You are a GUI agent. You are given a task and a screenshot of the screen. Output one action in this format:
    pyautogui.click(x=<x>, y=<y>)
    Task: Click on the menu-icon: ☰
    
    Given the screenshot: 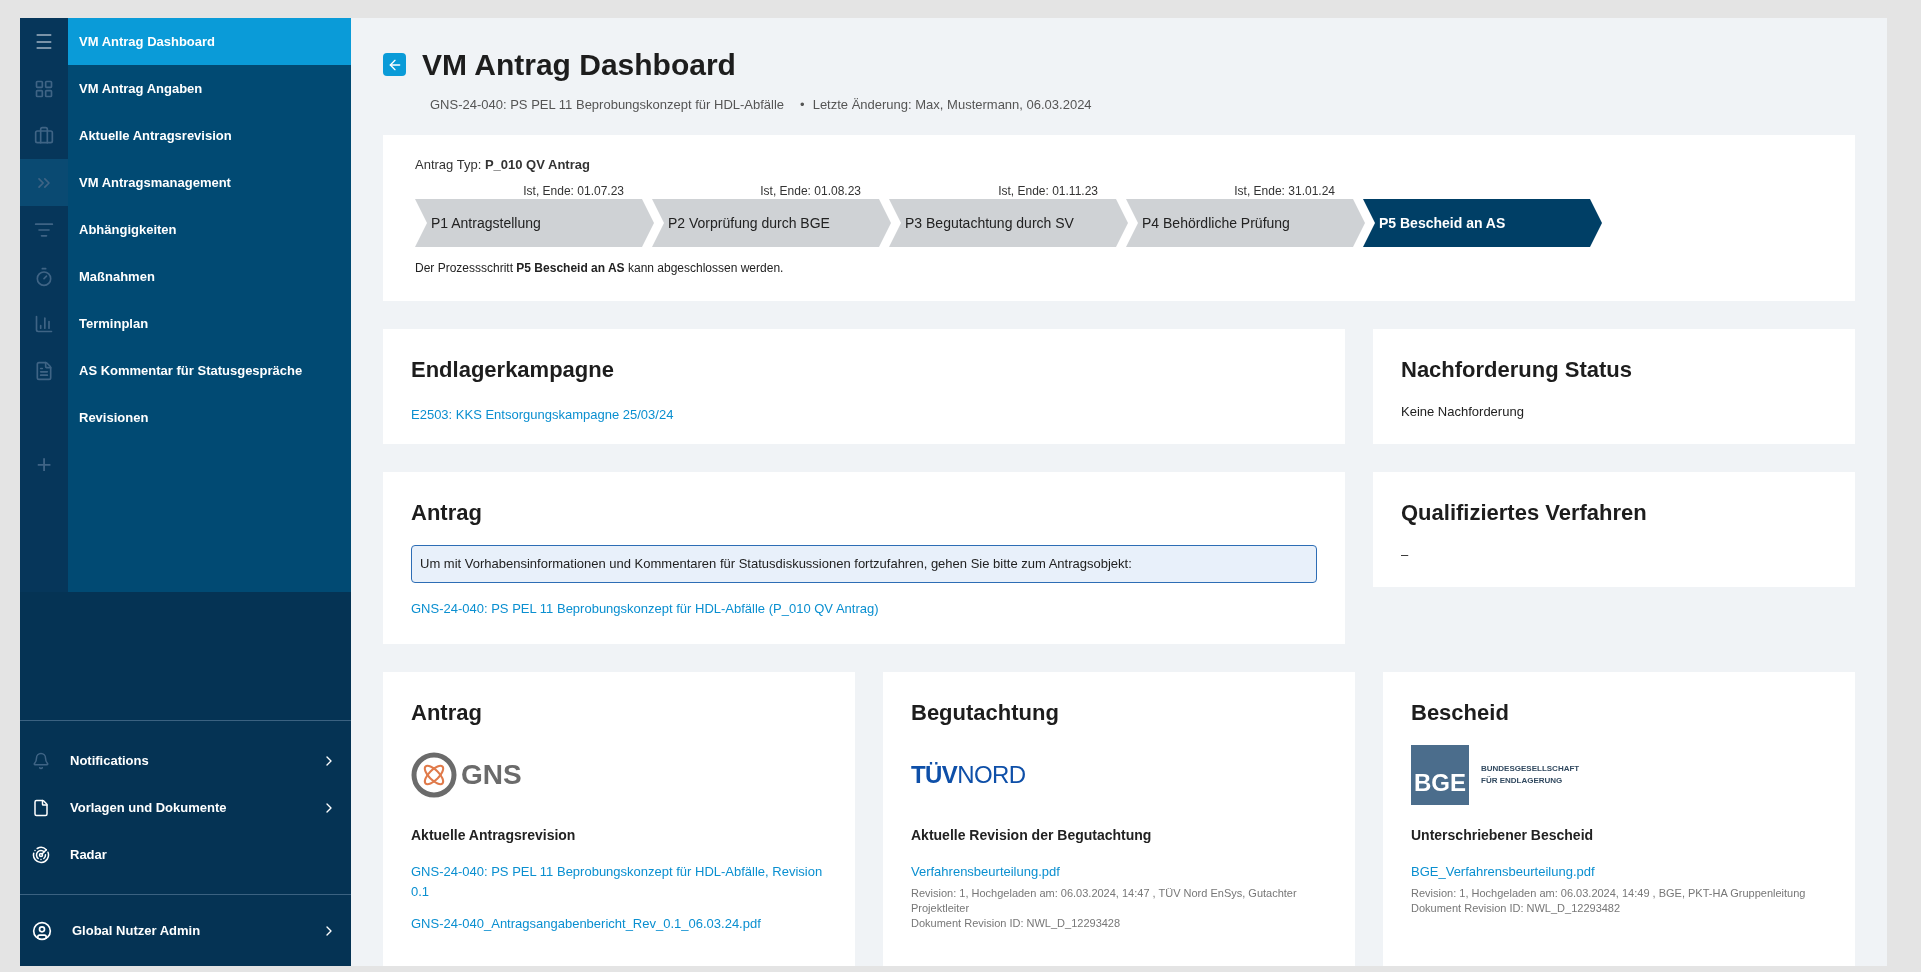 What is the action you would take?
    pyautogui.click(x=44, y=41)
    